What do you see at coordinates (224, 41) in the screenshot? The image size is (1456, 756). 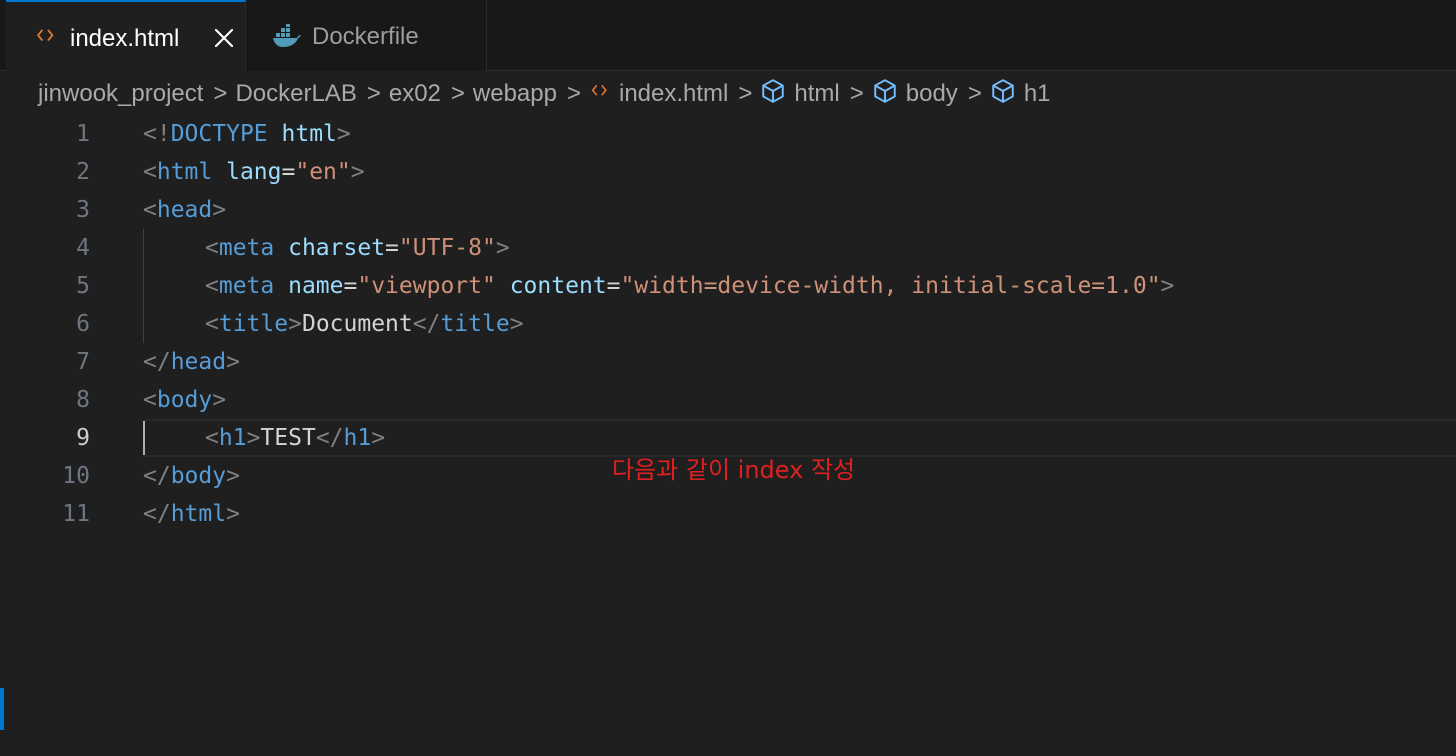 I see `close-icon` at bounding box center [224, 41].